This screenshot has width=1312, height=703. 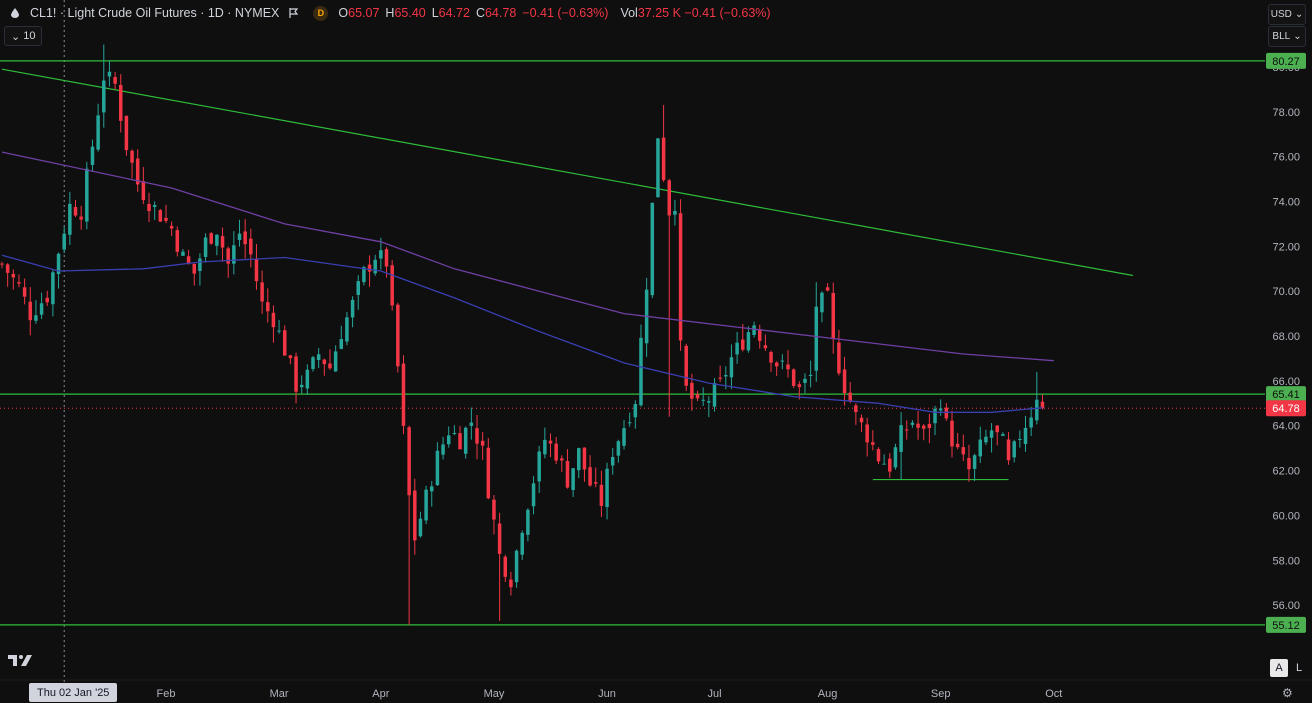 I want to click on x-tick-label: Jul, so click(x=714, y=694).